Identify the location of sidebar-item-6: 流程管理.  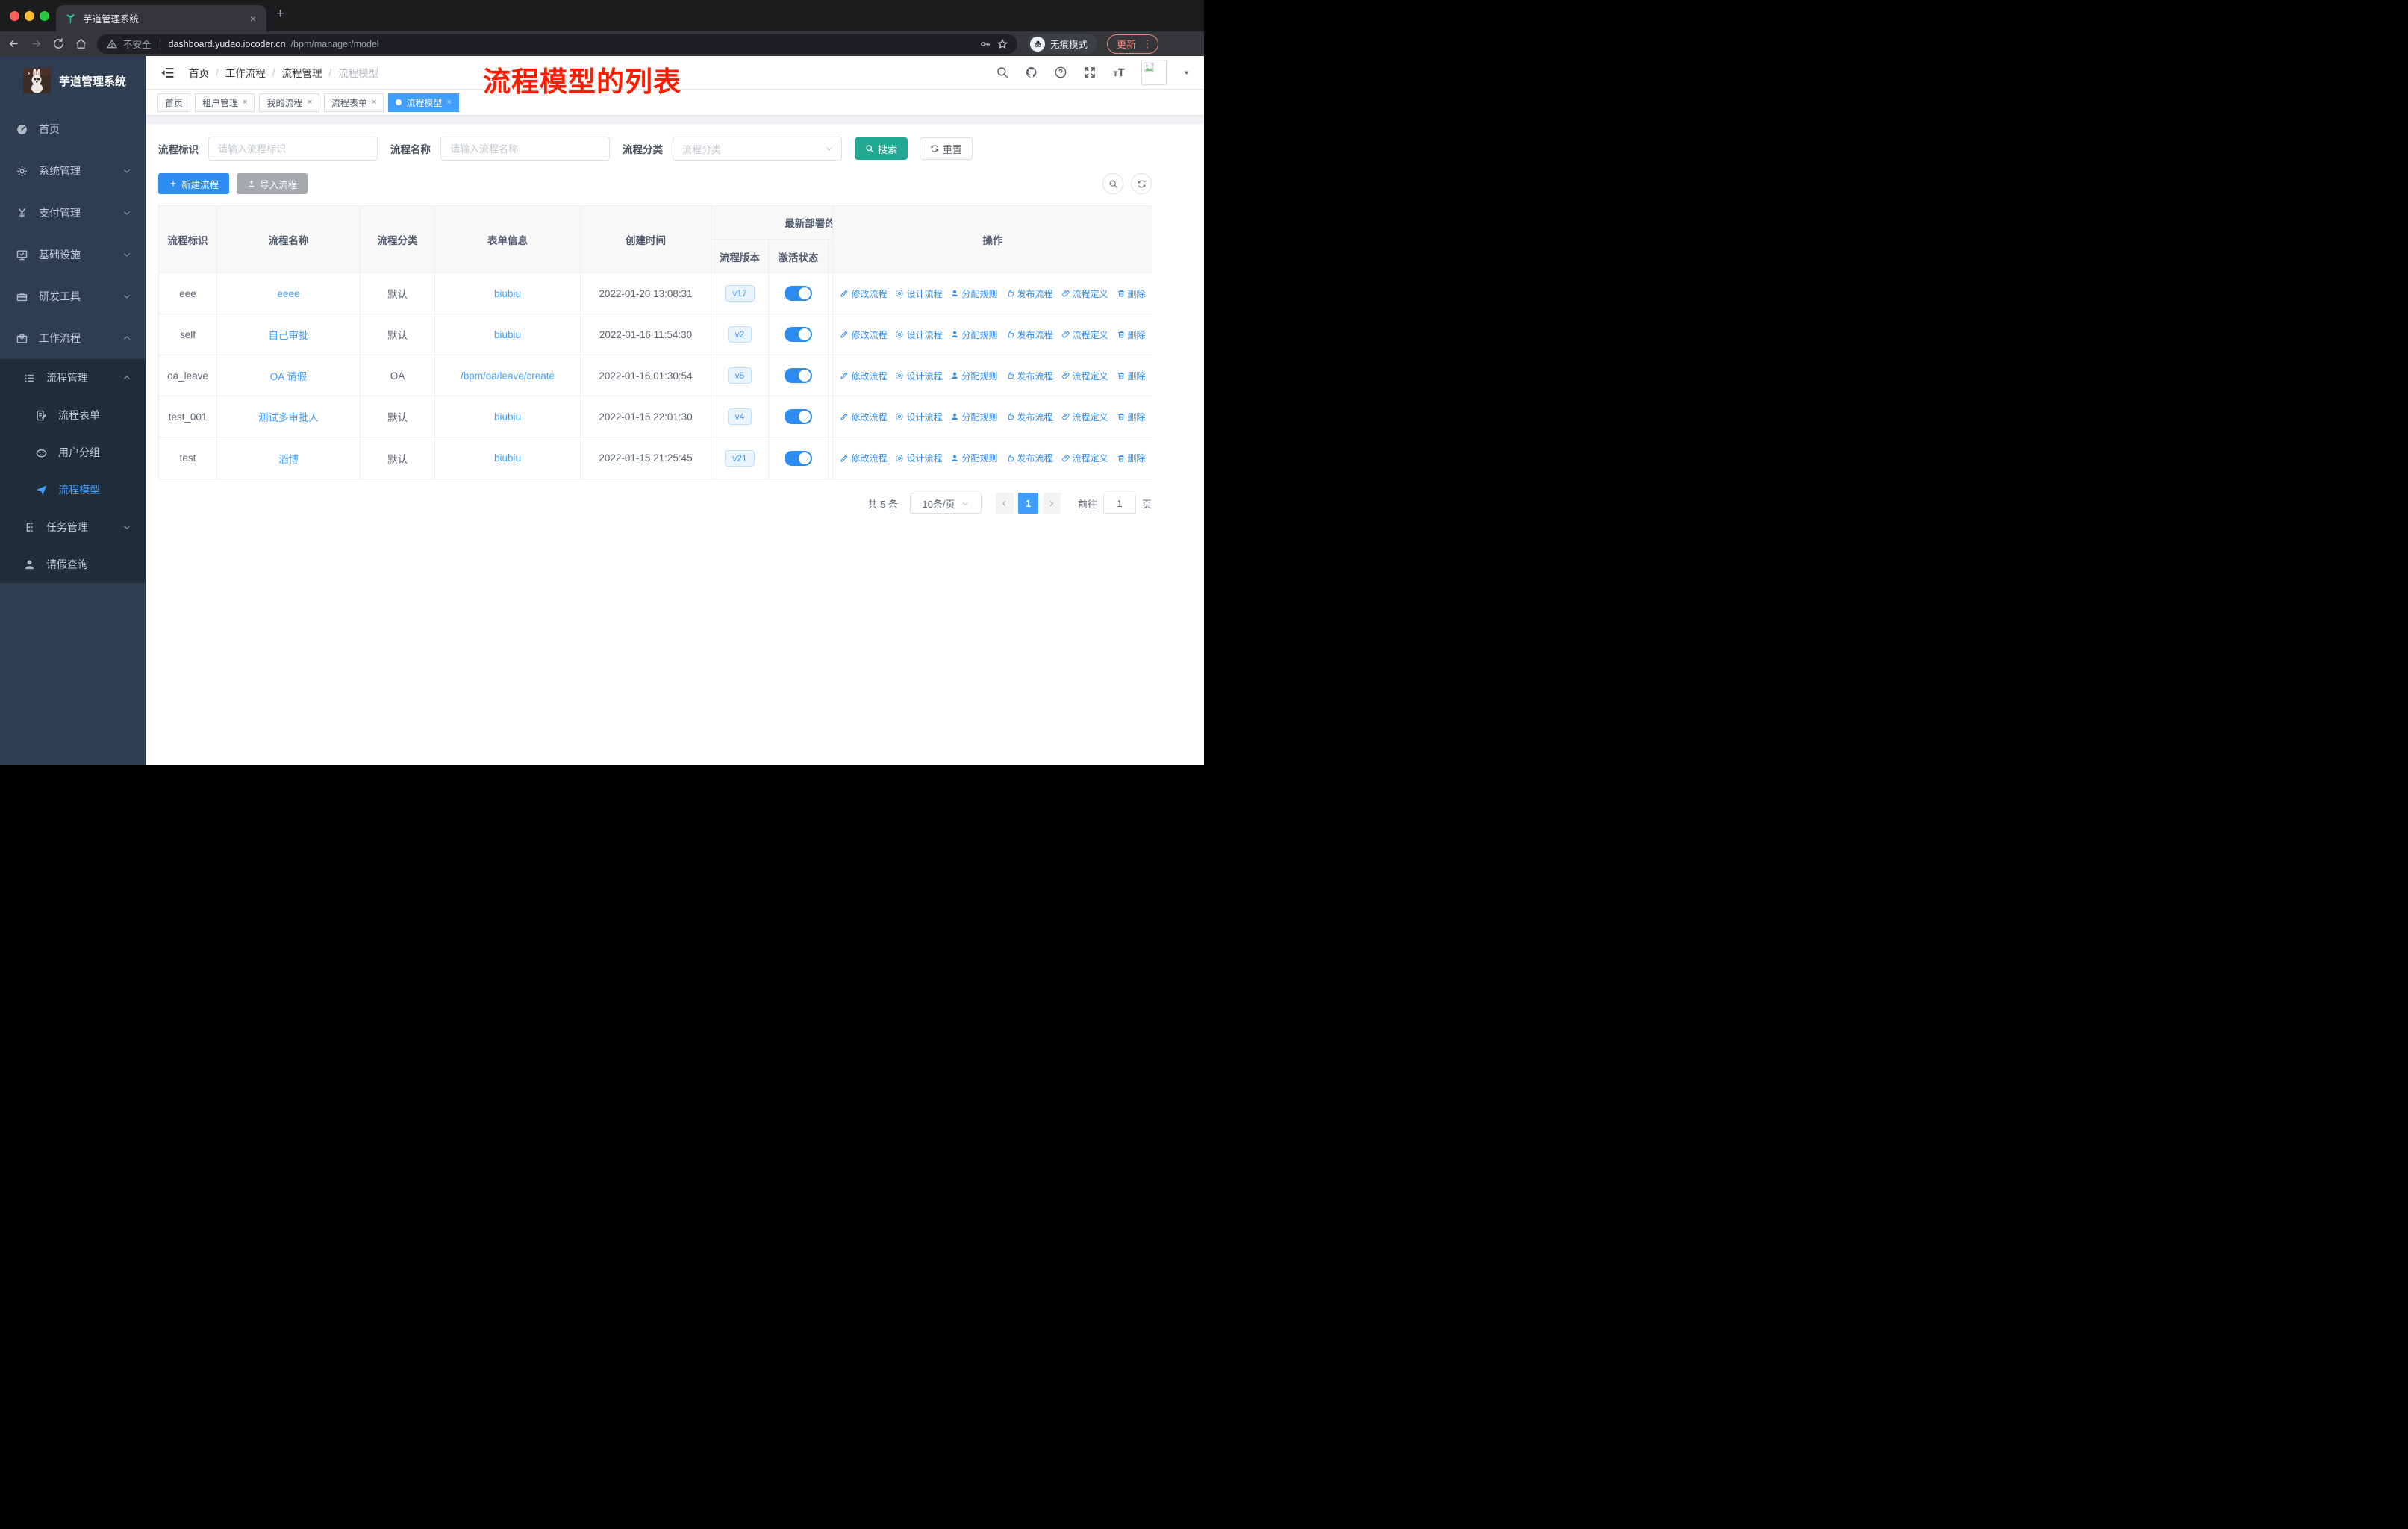
(73, 377).